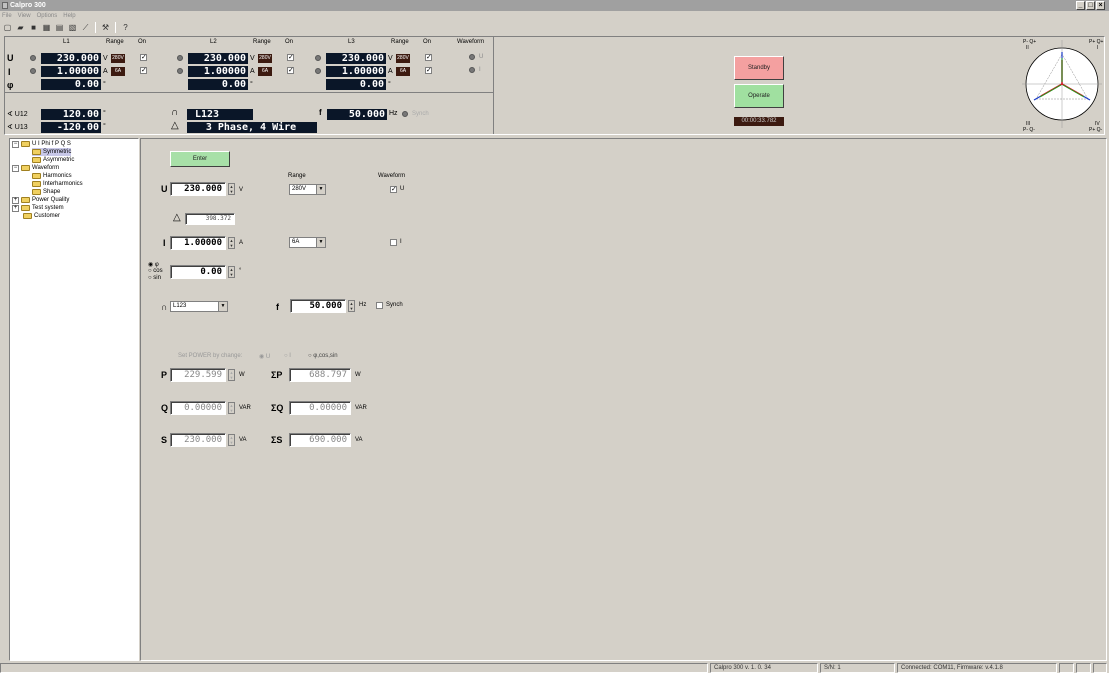 This screenshot has width=1109, height=673. Describe the element at coordinates (243, 440) in the screenshot. I see `s-unit: VA` at that location.